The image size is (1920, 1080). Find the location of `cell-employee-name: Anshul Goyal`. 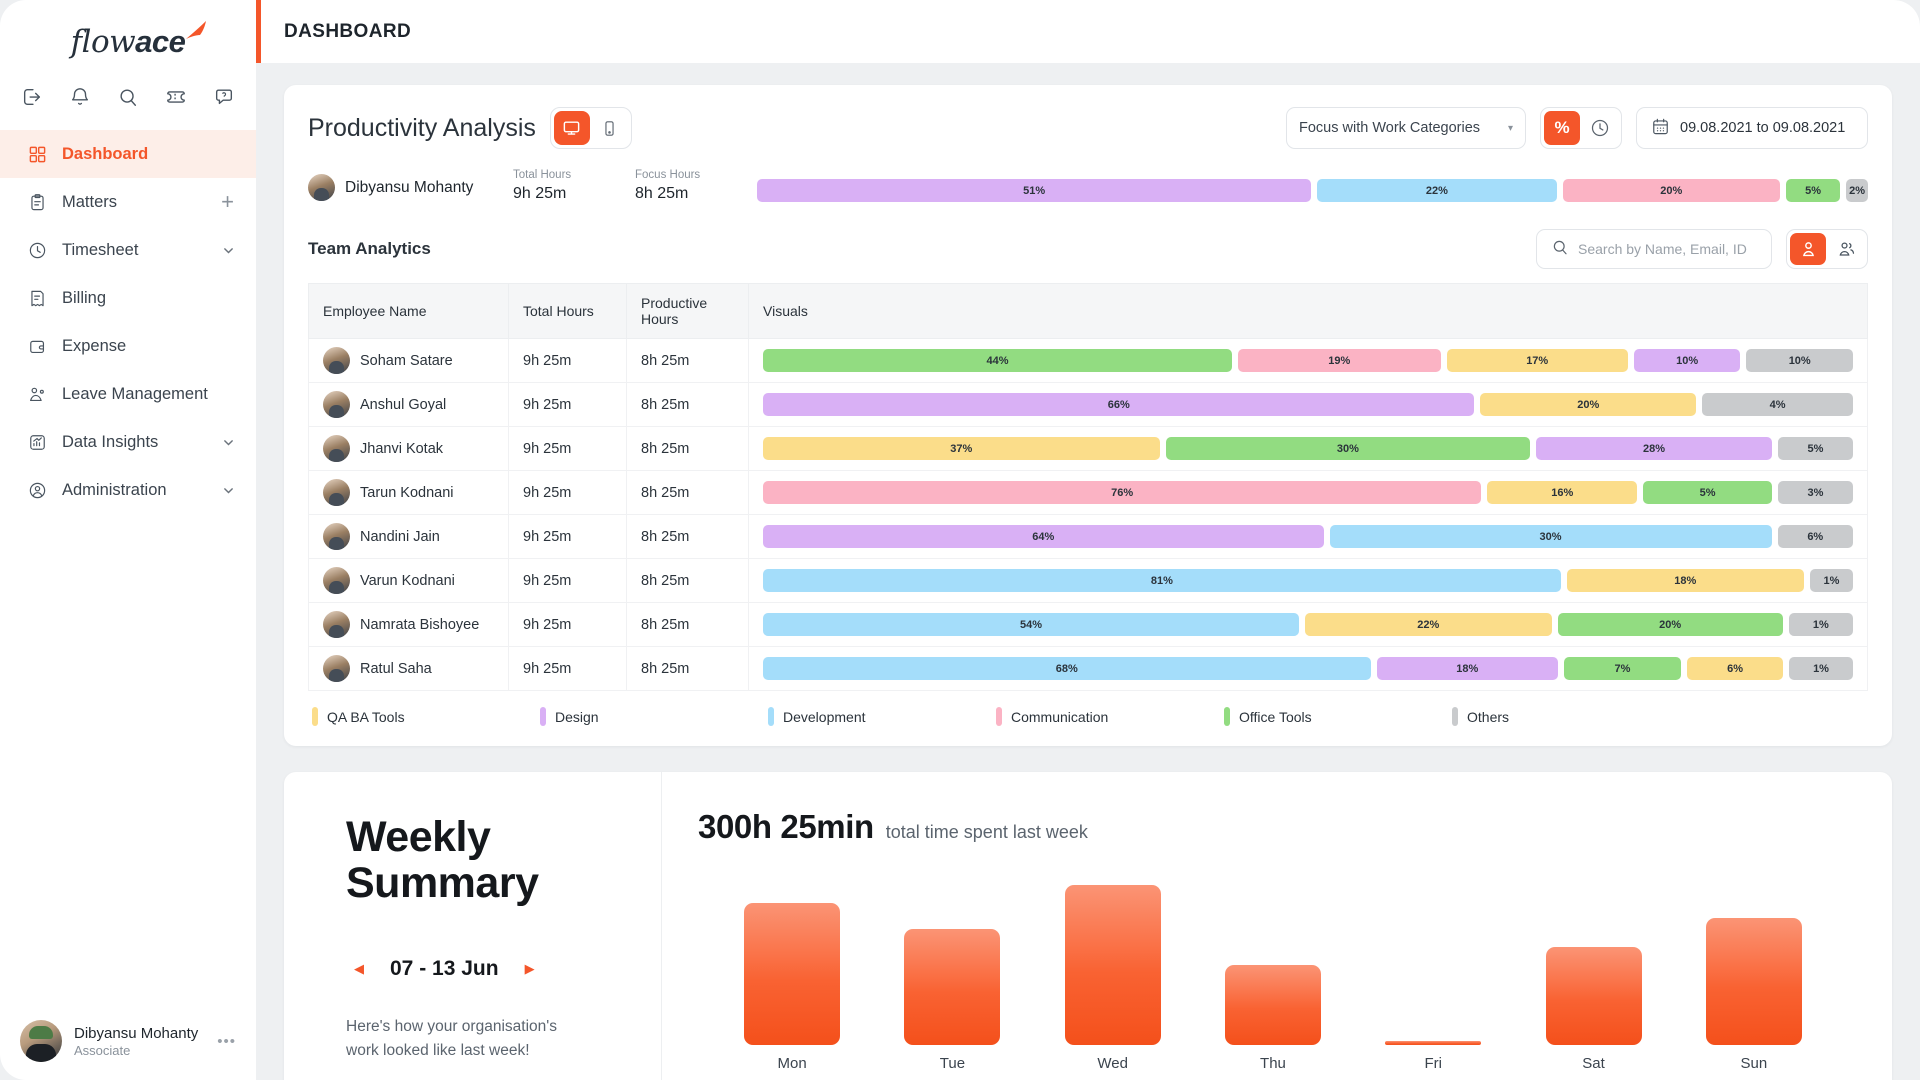

cell-employee-name: Anshul Goyal is located at coordinates (408, 404).